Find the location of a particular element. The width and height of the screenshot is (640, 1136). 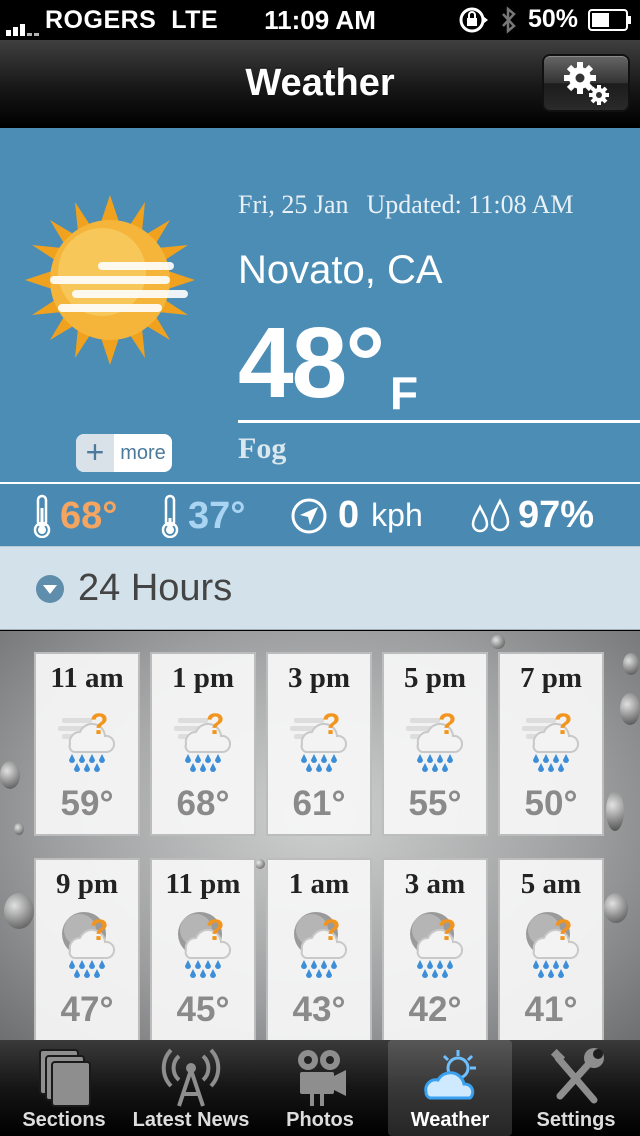

forecast-card: 5 am? 41° is located at coordinates (551, 949).